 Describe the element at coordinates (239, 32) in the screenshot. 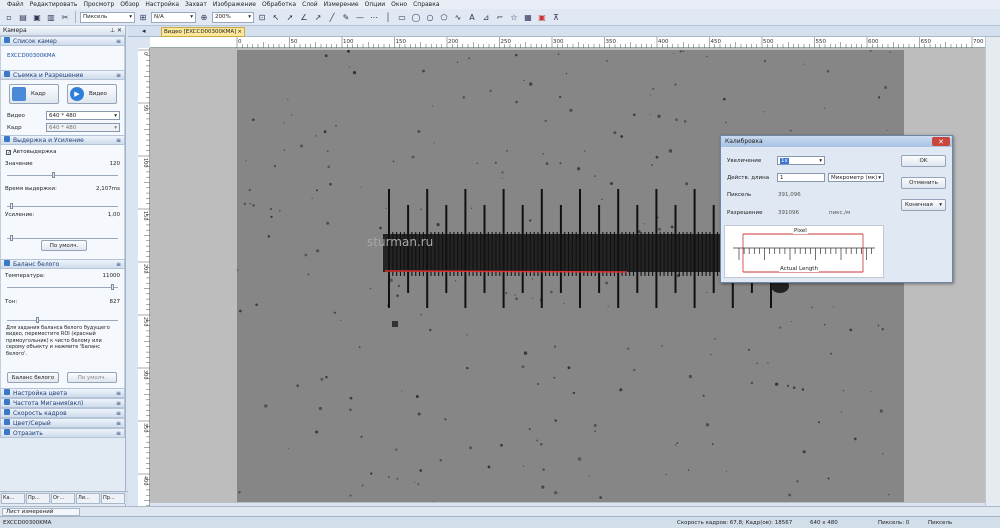

I see `close-icon: ×` at that location.